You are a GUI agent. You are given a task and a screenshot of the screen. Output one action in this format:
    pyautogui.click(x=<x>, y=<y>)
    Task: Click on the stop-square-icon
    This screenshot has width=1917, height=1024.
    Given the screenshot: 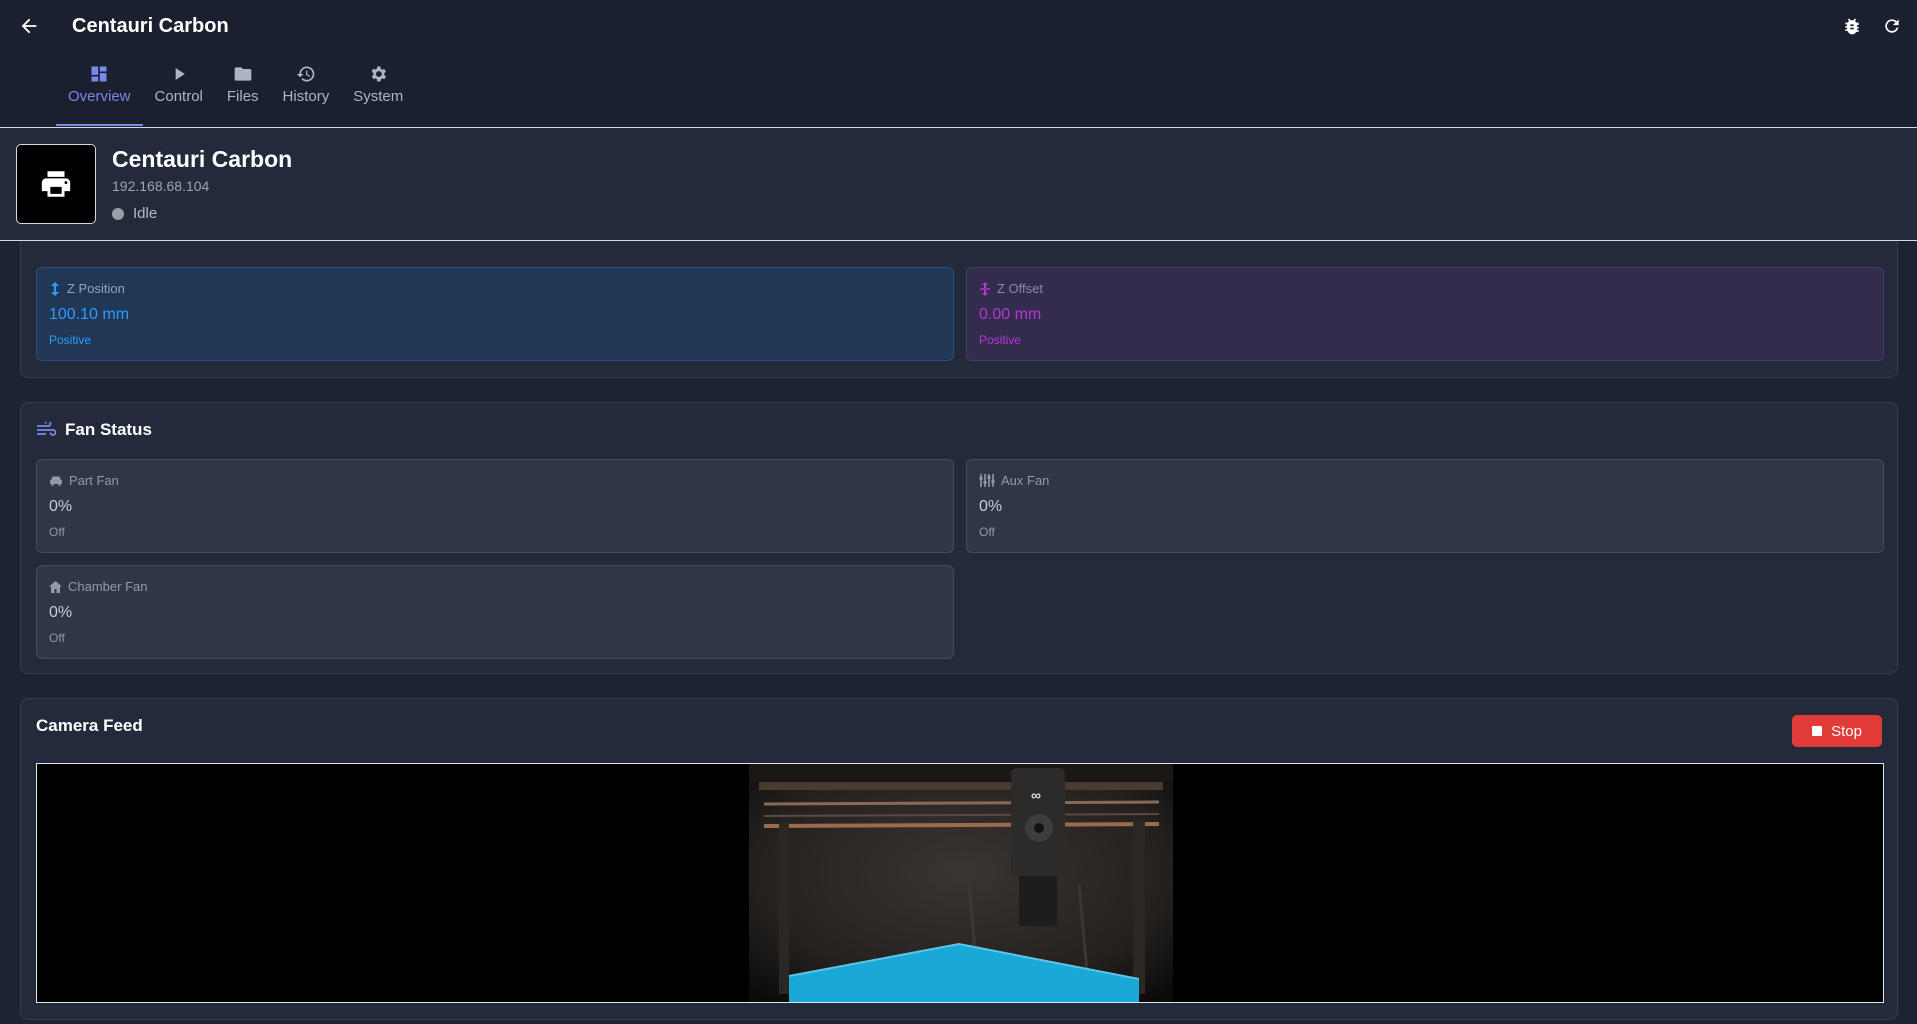 What is the action you would take?
    pyautogui.click(x=1817, y=731)
    